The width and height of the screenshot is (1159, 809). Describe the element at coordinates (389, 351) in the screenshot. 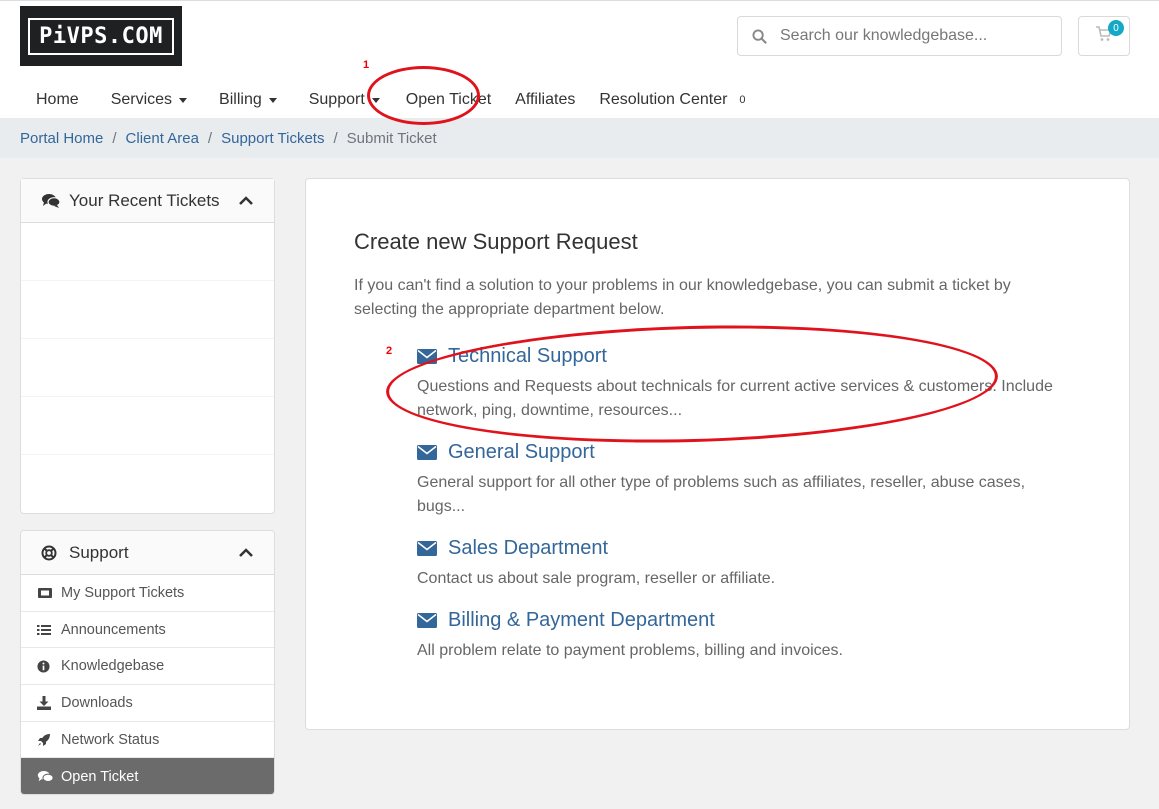

I see `annotation-marker-2: 2` at that location.